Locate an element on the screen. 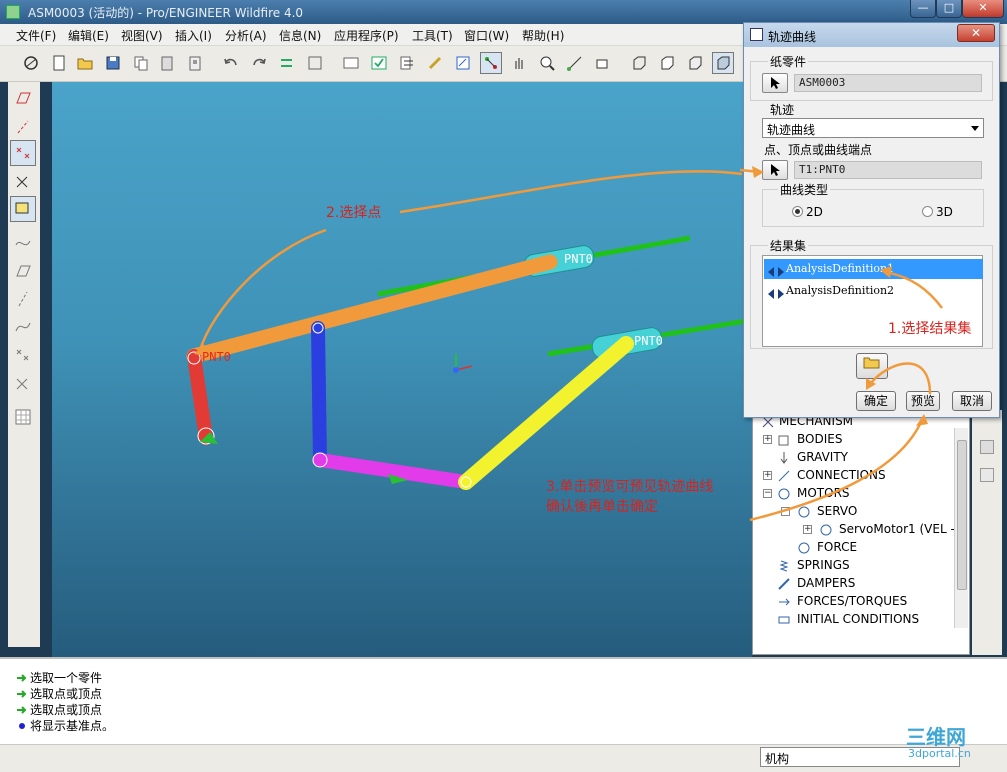 The width and height of the screenshot is (1007, 772). copy-icon is located at coordinates (141, 63).